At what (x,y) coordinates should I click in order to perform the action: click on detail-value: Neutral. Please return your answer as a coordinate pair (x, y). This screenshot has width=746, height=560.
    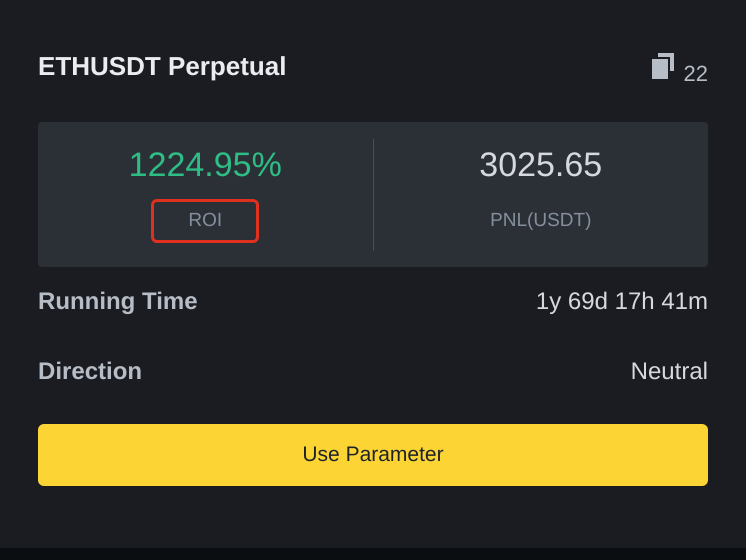
    Looking at the image, I should click on (669, 372).